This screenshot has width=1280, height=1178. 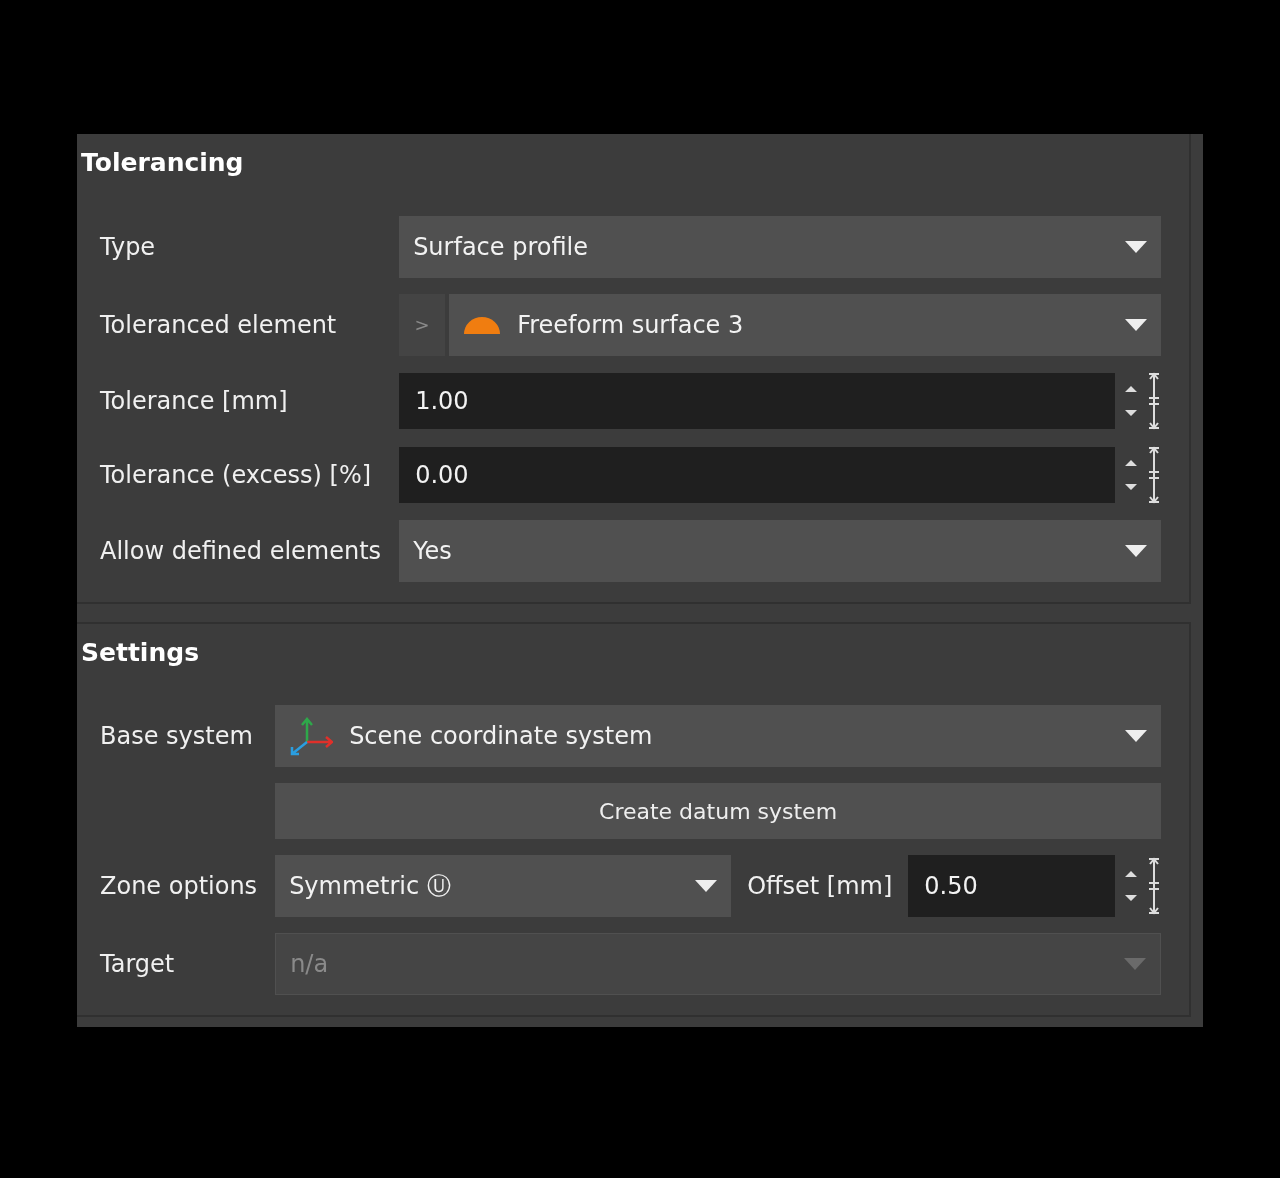 I want to click on field-label: Allow defined elements, so click(x=241, y=551).